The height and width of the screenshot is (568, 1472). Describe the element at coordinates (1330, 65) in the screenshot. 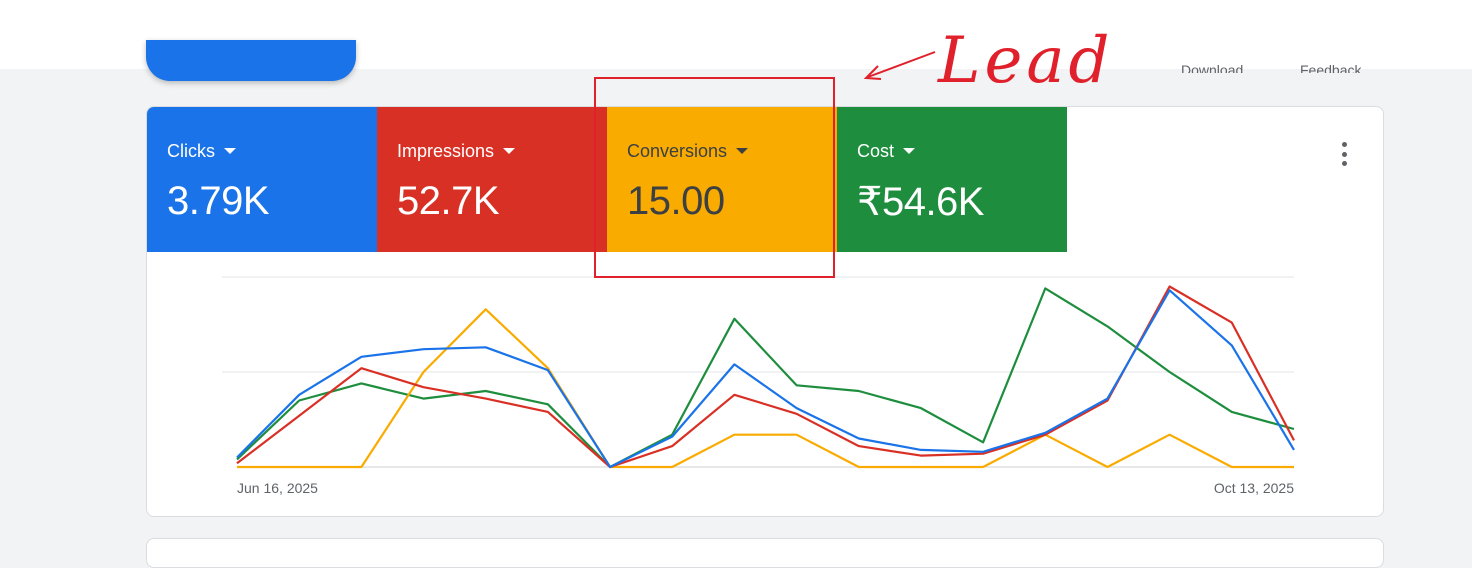

I see `feedback-link: Feedback` at that location.